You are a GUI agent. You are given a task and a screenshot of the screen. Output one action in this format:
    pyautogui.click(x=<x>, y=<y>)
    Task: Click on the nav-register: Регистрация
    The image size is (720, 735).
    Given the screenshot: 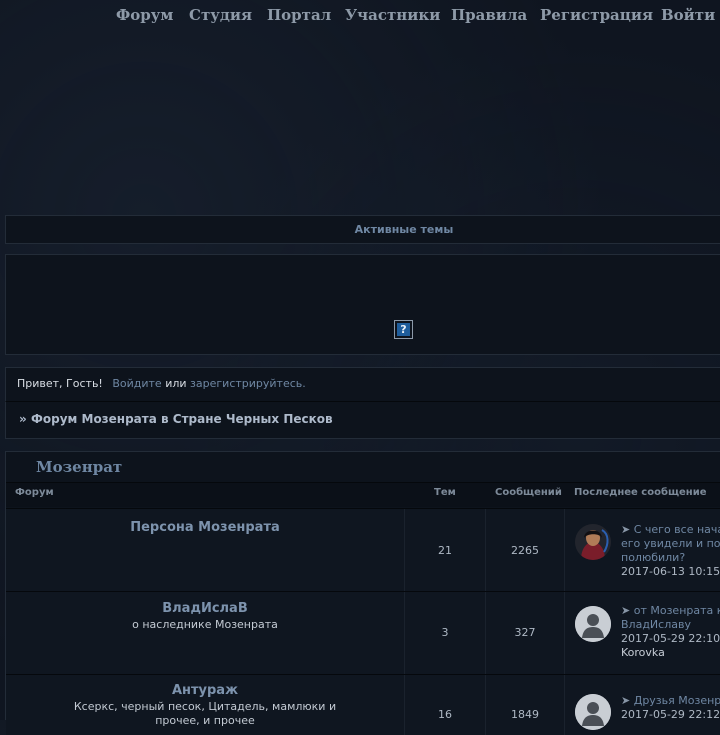 What is the action you would take?
    pyautogui.click(x=596, y=15)
    